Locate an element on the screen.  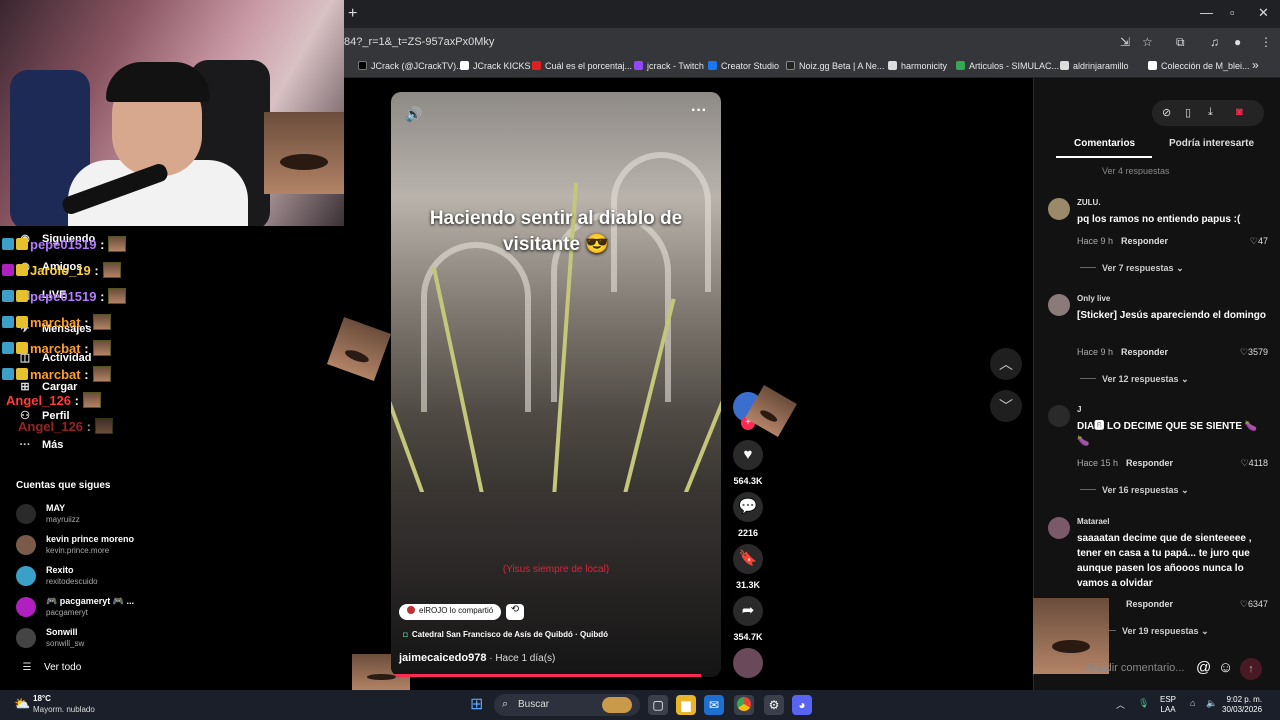
bookmark-item: aldrinjaramillo is located at coordinates (1094, 66).